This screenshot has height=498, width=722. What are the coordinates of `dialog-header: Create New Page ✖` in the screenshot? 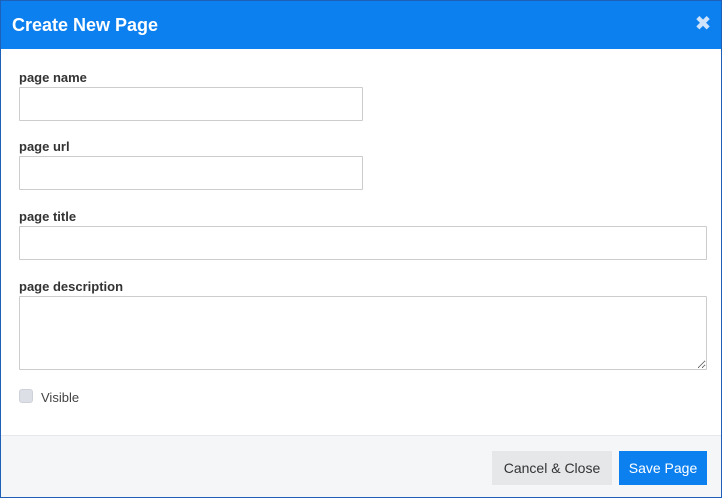 It's located at (361, 25).